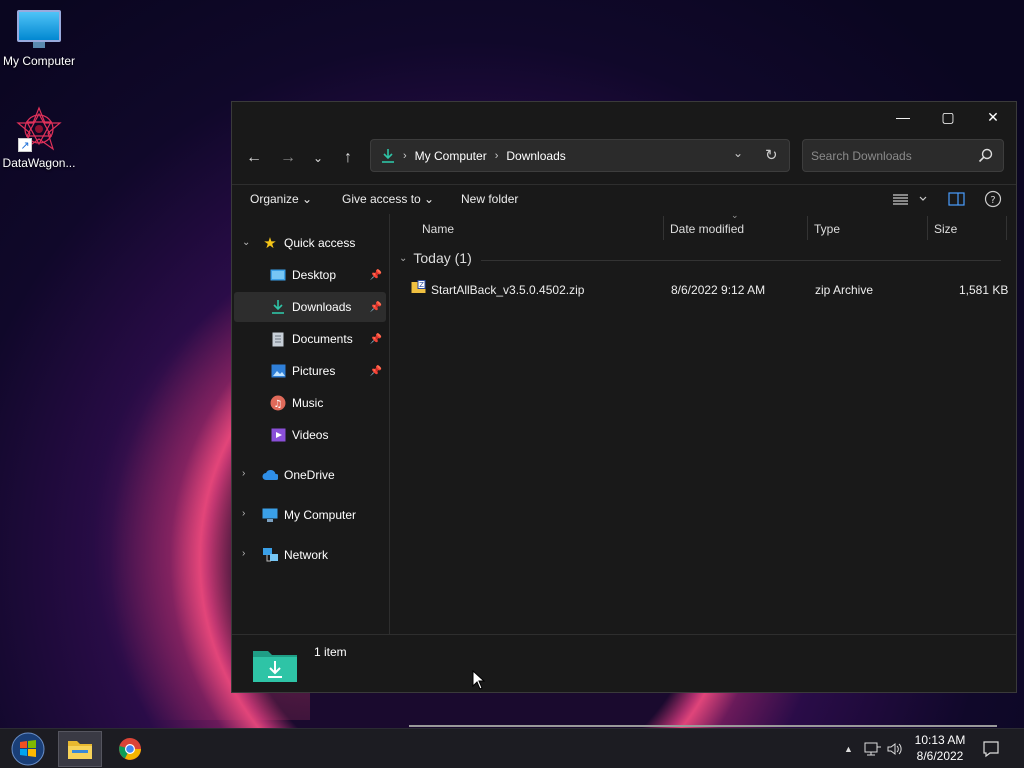 This screenshot has width=1024, height=768. Describe the element at coordinates (872, 748) in the screenshot. I see `network-tray-icon` at that location.